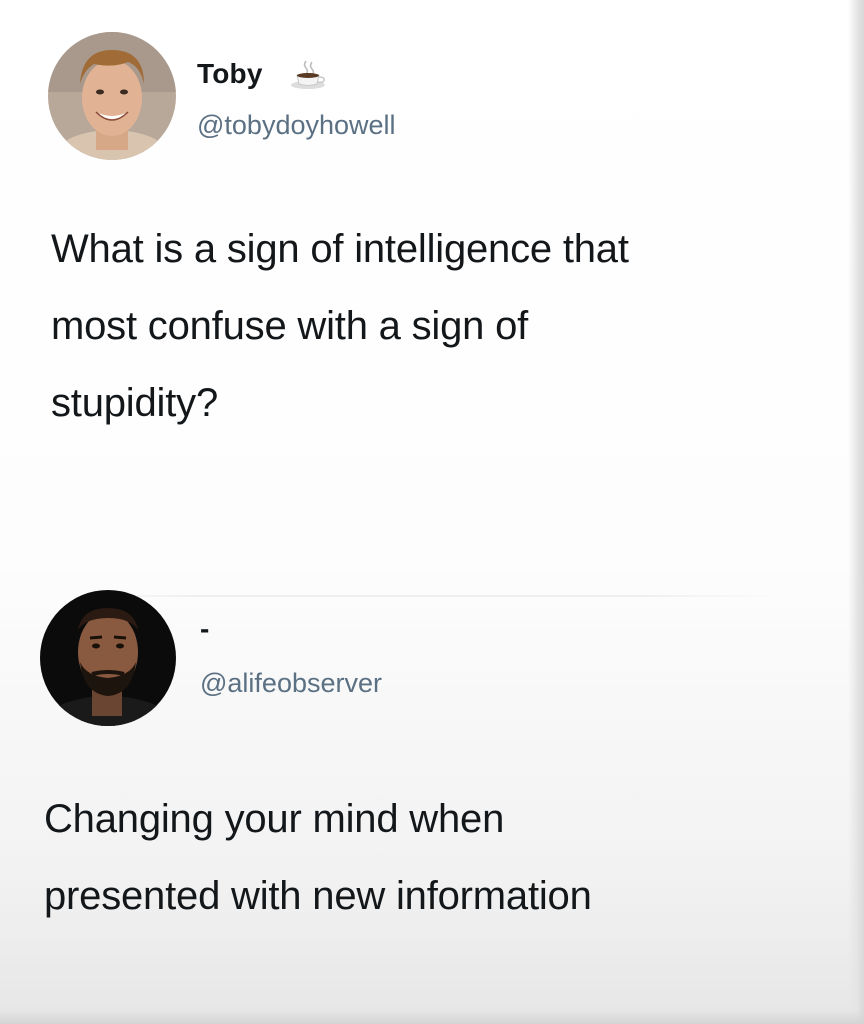 This screenshot has width=864, height=1024. Describe the element at coordinates (290, 326) in the screenshot. I see `tweet-text-line: most confuse with a sign of` at that location.